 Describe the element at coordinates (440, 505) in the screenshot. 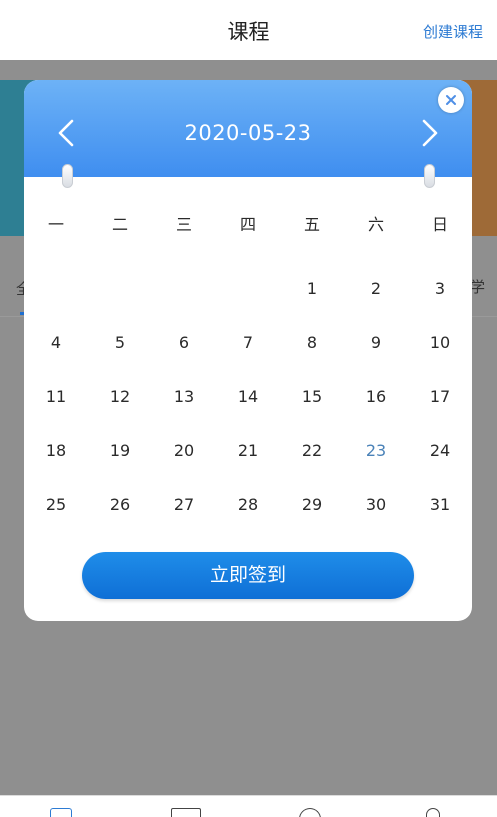

I see `calendar-day: 31` at that location.